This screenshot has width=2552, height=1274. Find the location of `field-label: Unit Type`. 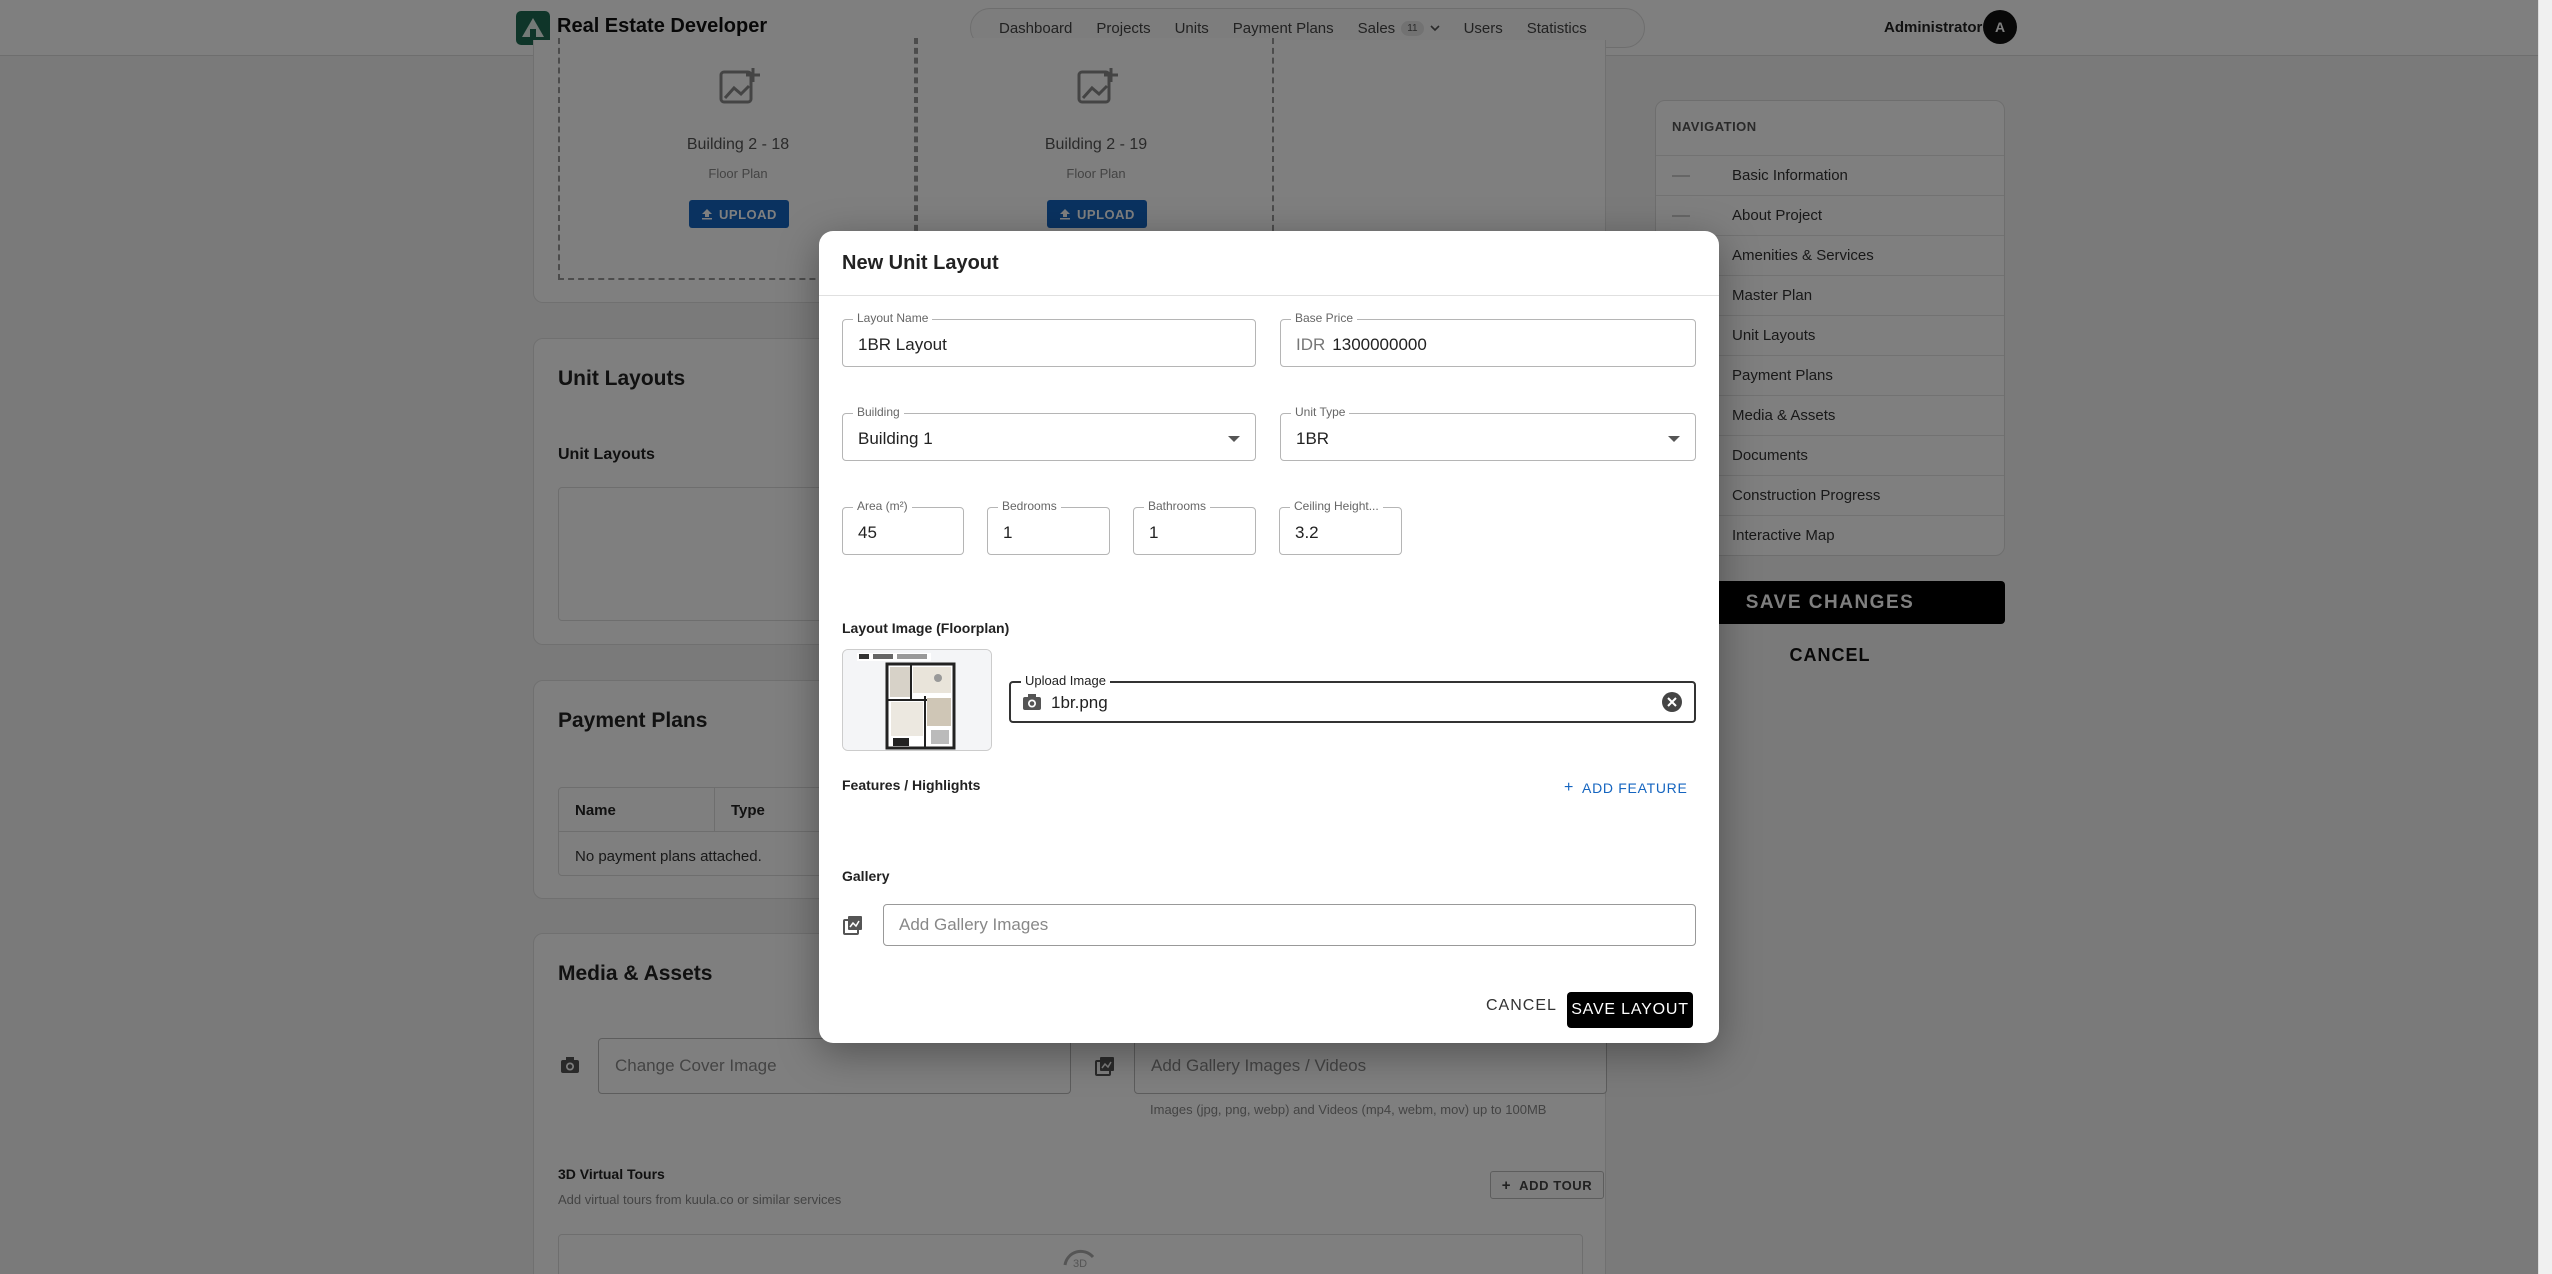

field-label: Unit Type is located at coordinates (1320, 412).